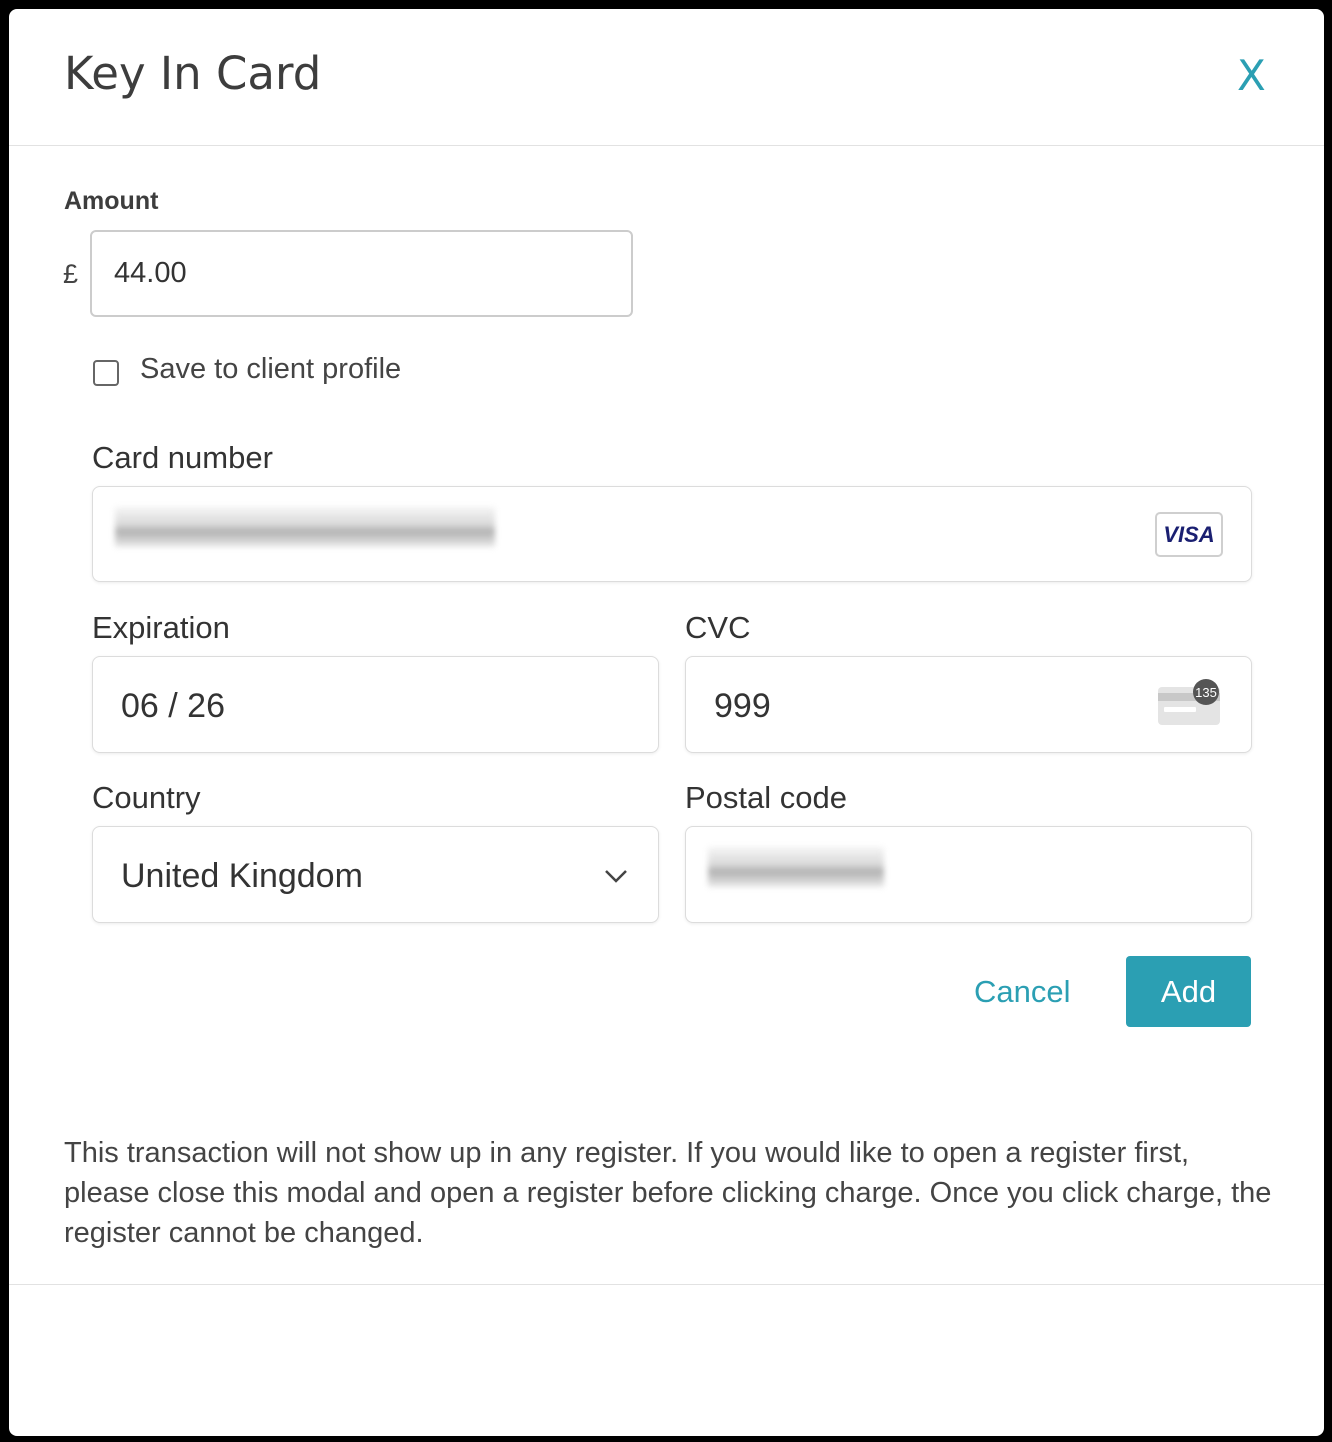 The height and width of the screenshot is (1442, 1332). What do you see at coordinates (1206, 692) in the screenshot?
I see `cvc-badge-text: 135` at bounding box center [1206, 692].